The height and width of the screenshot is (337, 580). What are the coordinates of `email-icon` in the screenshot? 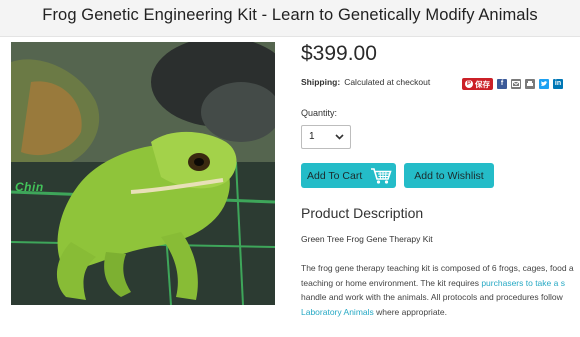 It's located at (516, 84).